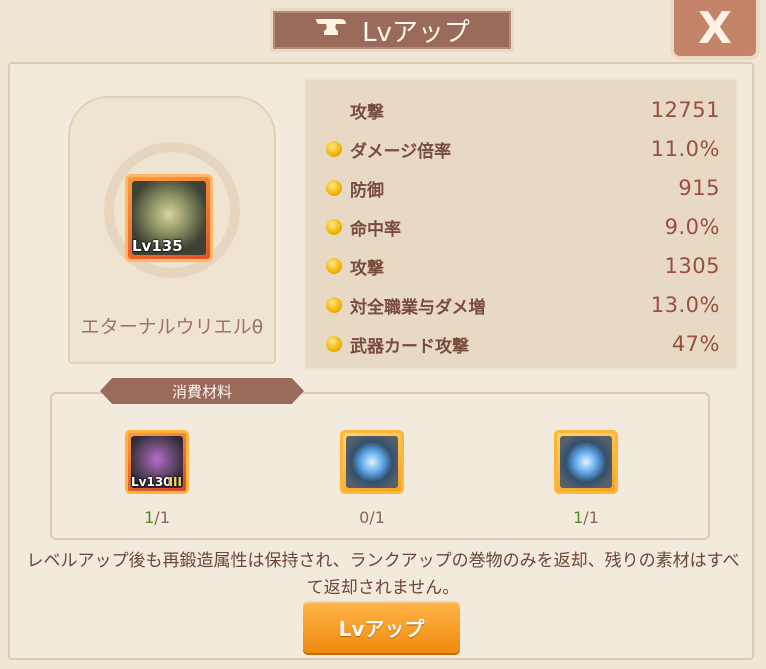 The height and width of the screenshot is (669, 766). What do you see at coordinates (172, 327) in the screenshot?
I see `equipment-name: エターナルウリエルθ` at bounding box center [172, 327].